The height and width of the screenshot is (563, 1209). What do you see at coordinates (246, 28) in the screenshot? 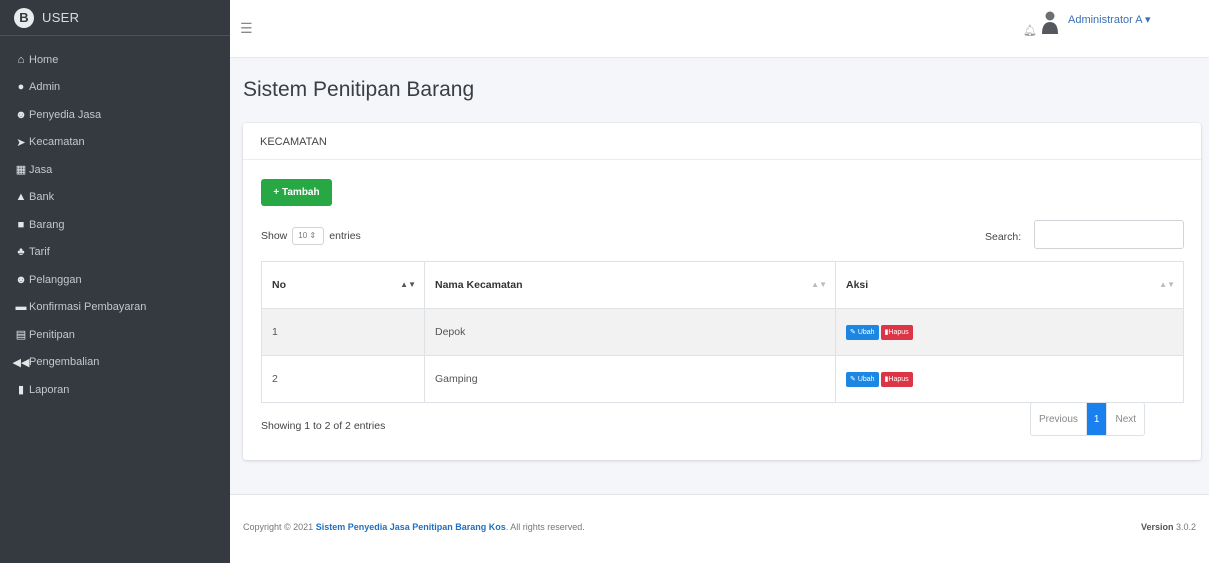
I see `hamburger-menu-icon: ☰` at bounding box center [246, 28].